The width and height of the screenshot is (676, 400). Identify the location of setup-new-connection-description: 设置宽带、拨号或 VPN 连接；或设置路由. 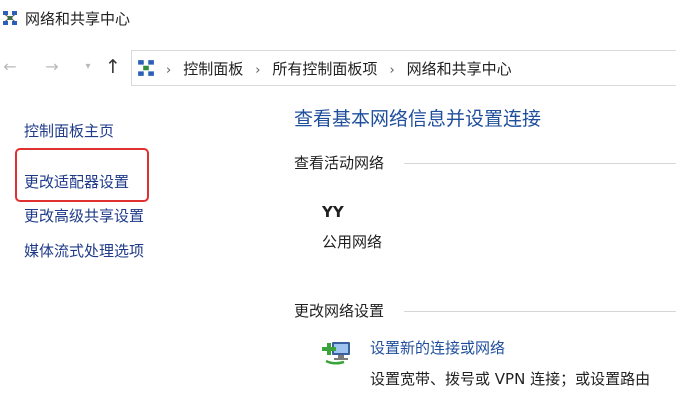
(510, 379).